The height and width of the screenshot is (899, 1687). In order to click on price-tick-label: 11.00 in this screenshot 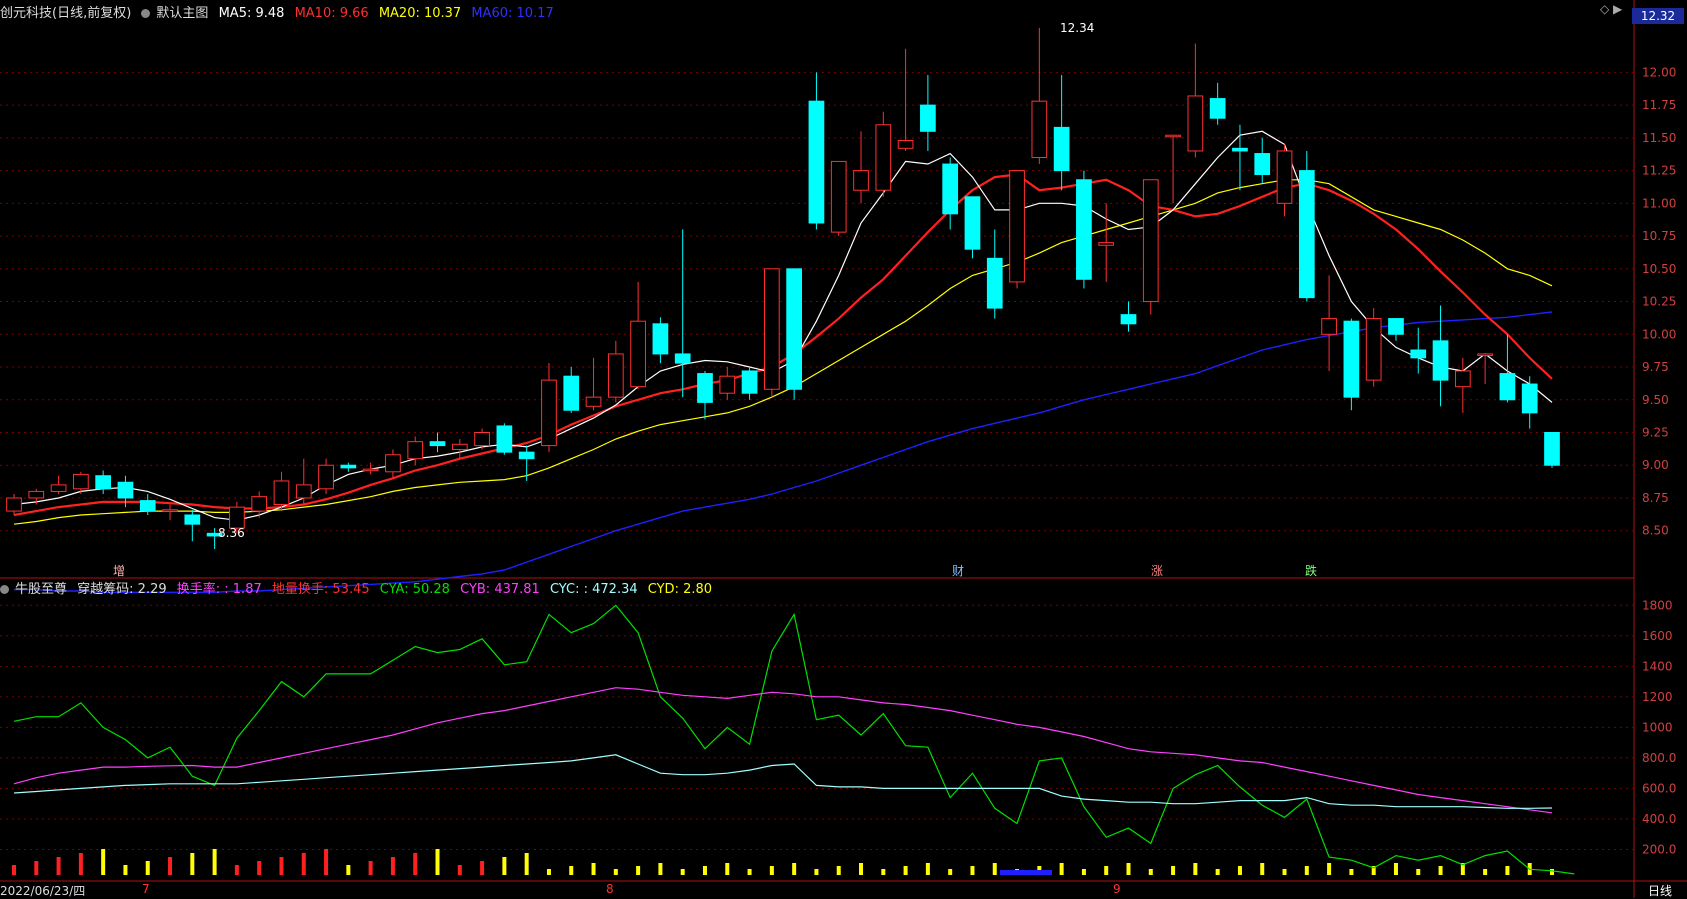, I will do `click(1659, 203)`.